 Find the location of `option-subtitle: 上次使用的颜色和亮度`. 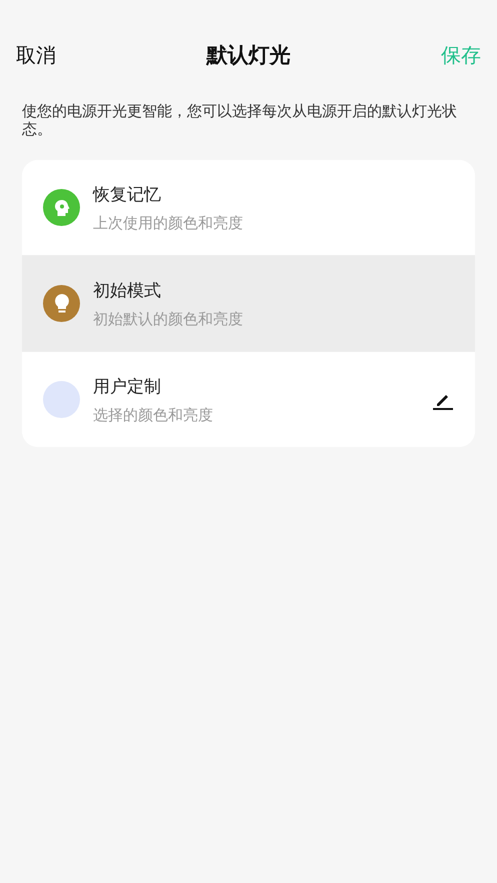

option-subtitle: 上次使用的颜色和亮度 is located at coordinates (168, 223).